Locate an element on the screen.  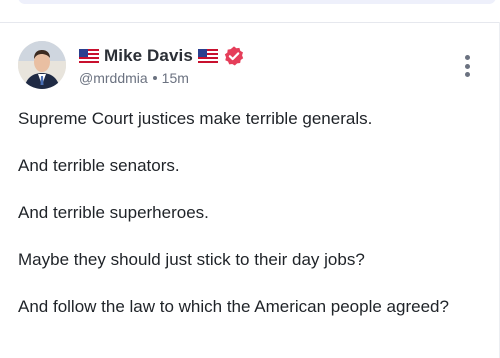
previous-post-action-bar is located at coordinates (257, 2).